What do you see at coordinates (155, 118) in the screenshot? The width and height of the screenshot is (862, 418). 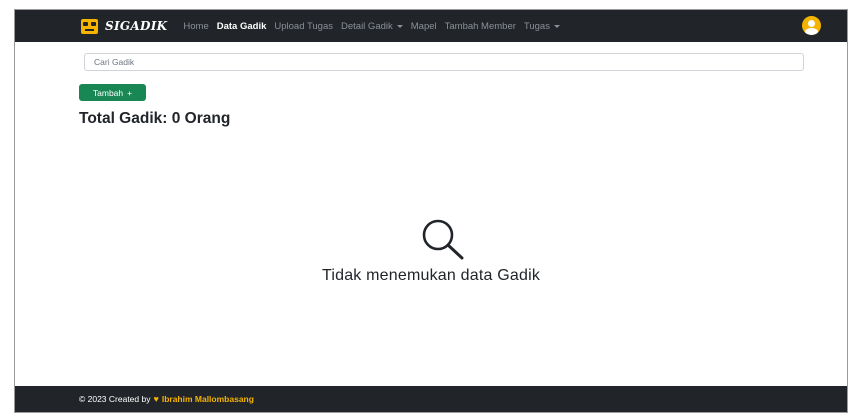 I see `total-count: Total Gadik: 0 Orang` at bounding box center [155, 118].